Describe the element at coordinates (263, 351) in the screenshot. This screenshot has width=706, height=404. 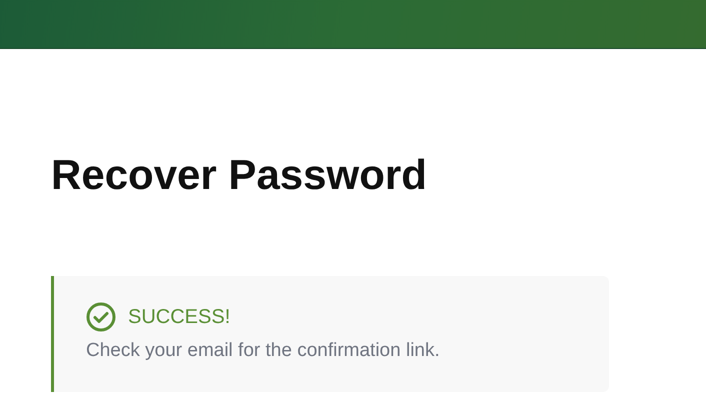
I see `alert-message: Check your email for the confirmation link.` at that location.